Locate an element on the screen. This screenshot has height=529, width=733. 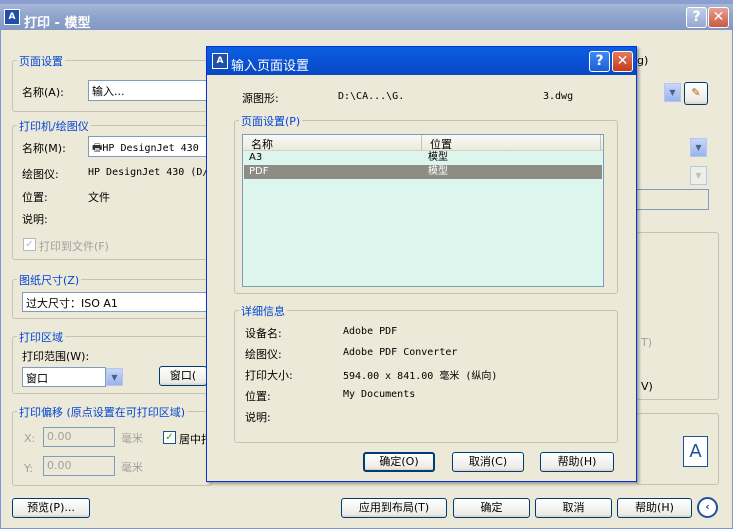
detail-plotter-label: 绘图仪: is located at coordinates (263, 354).